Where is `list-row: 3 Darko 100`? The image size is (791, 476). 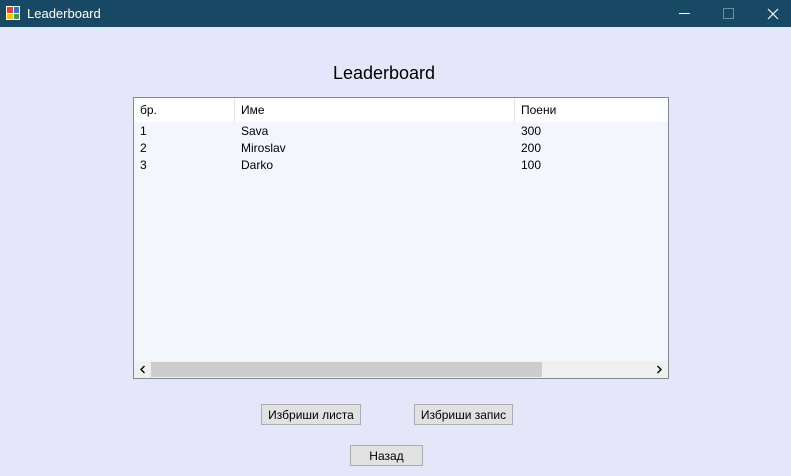 list-row: 3 Darko 100 is located at coordinates (401, 165).